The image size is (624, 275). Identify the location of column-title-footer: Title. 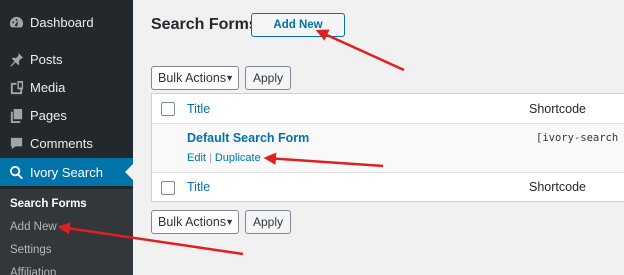
(198, 187).